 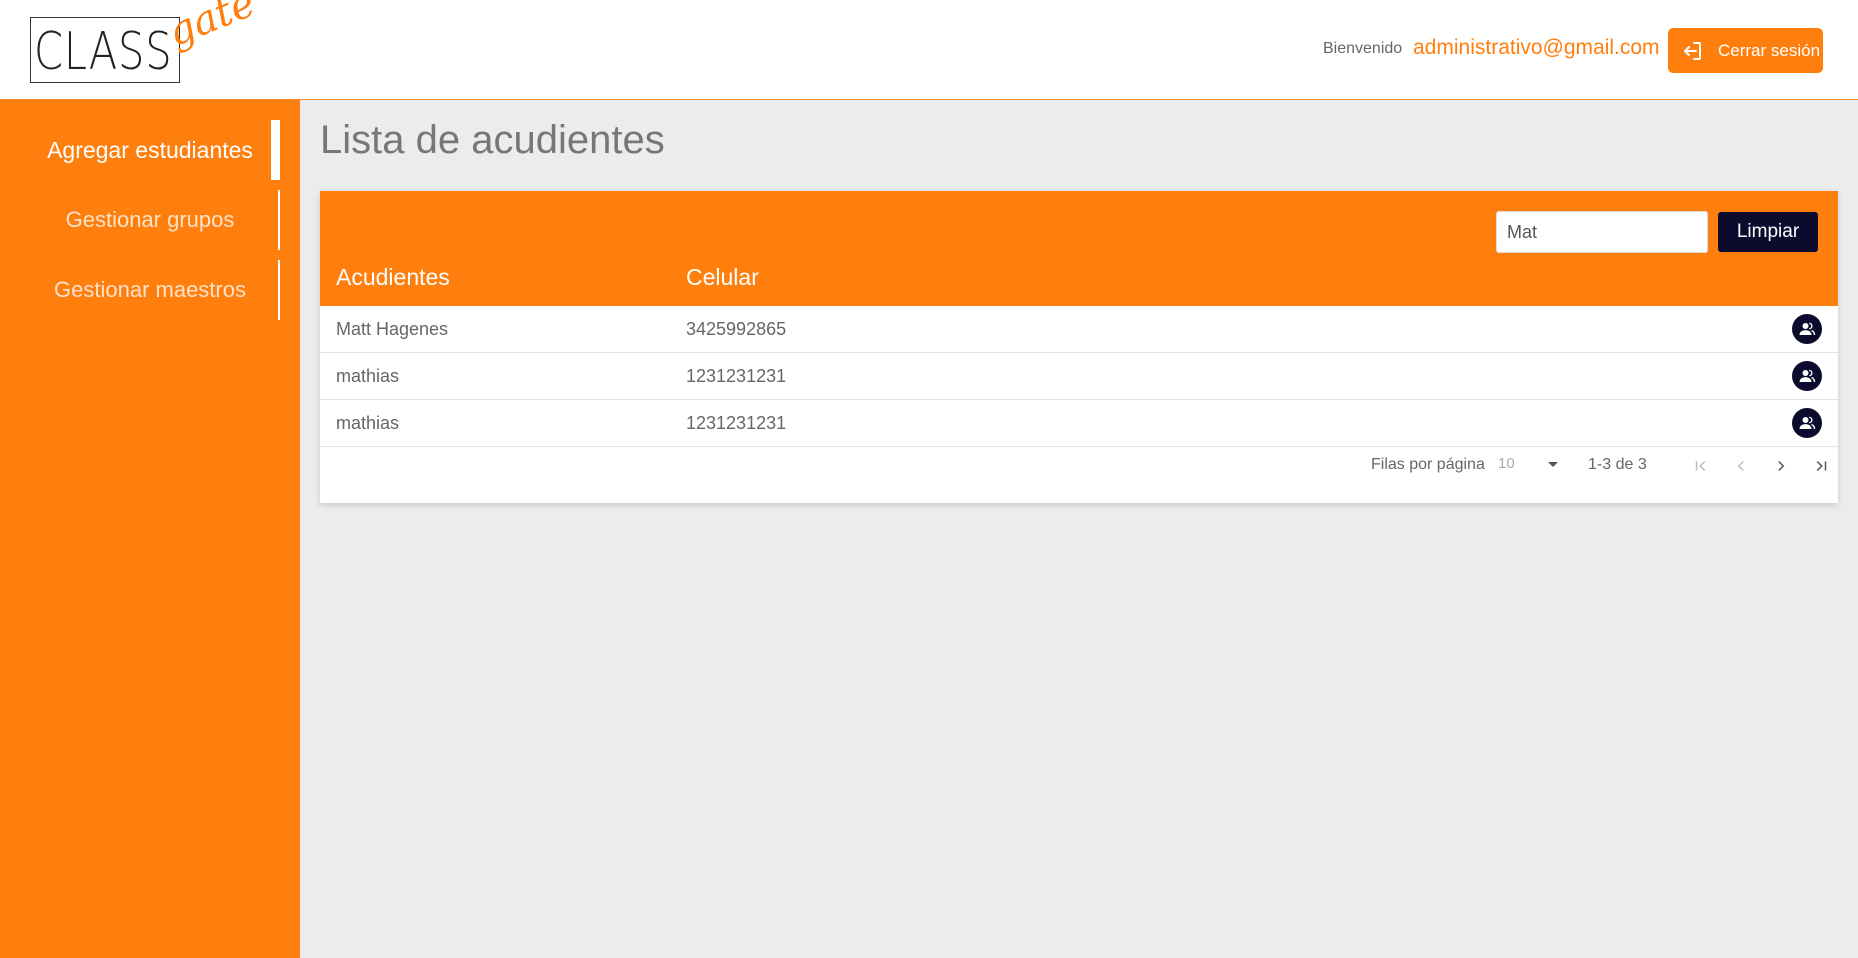 I want to click on logout-label: Cerrar sesión, so click(x=1769, y=50).